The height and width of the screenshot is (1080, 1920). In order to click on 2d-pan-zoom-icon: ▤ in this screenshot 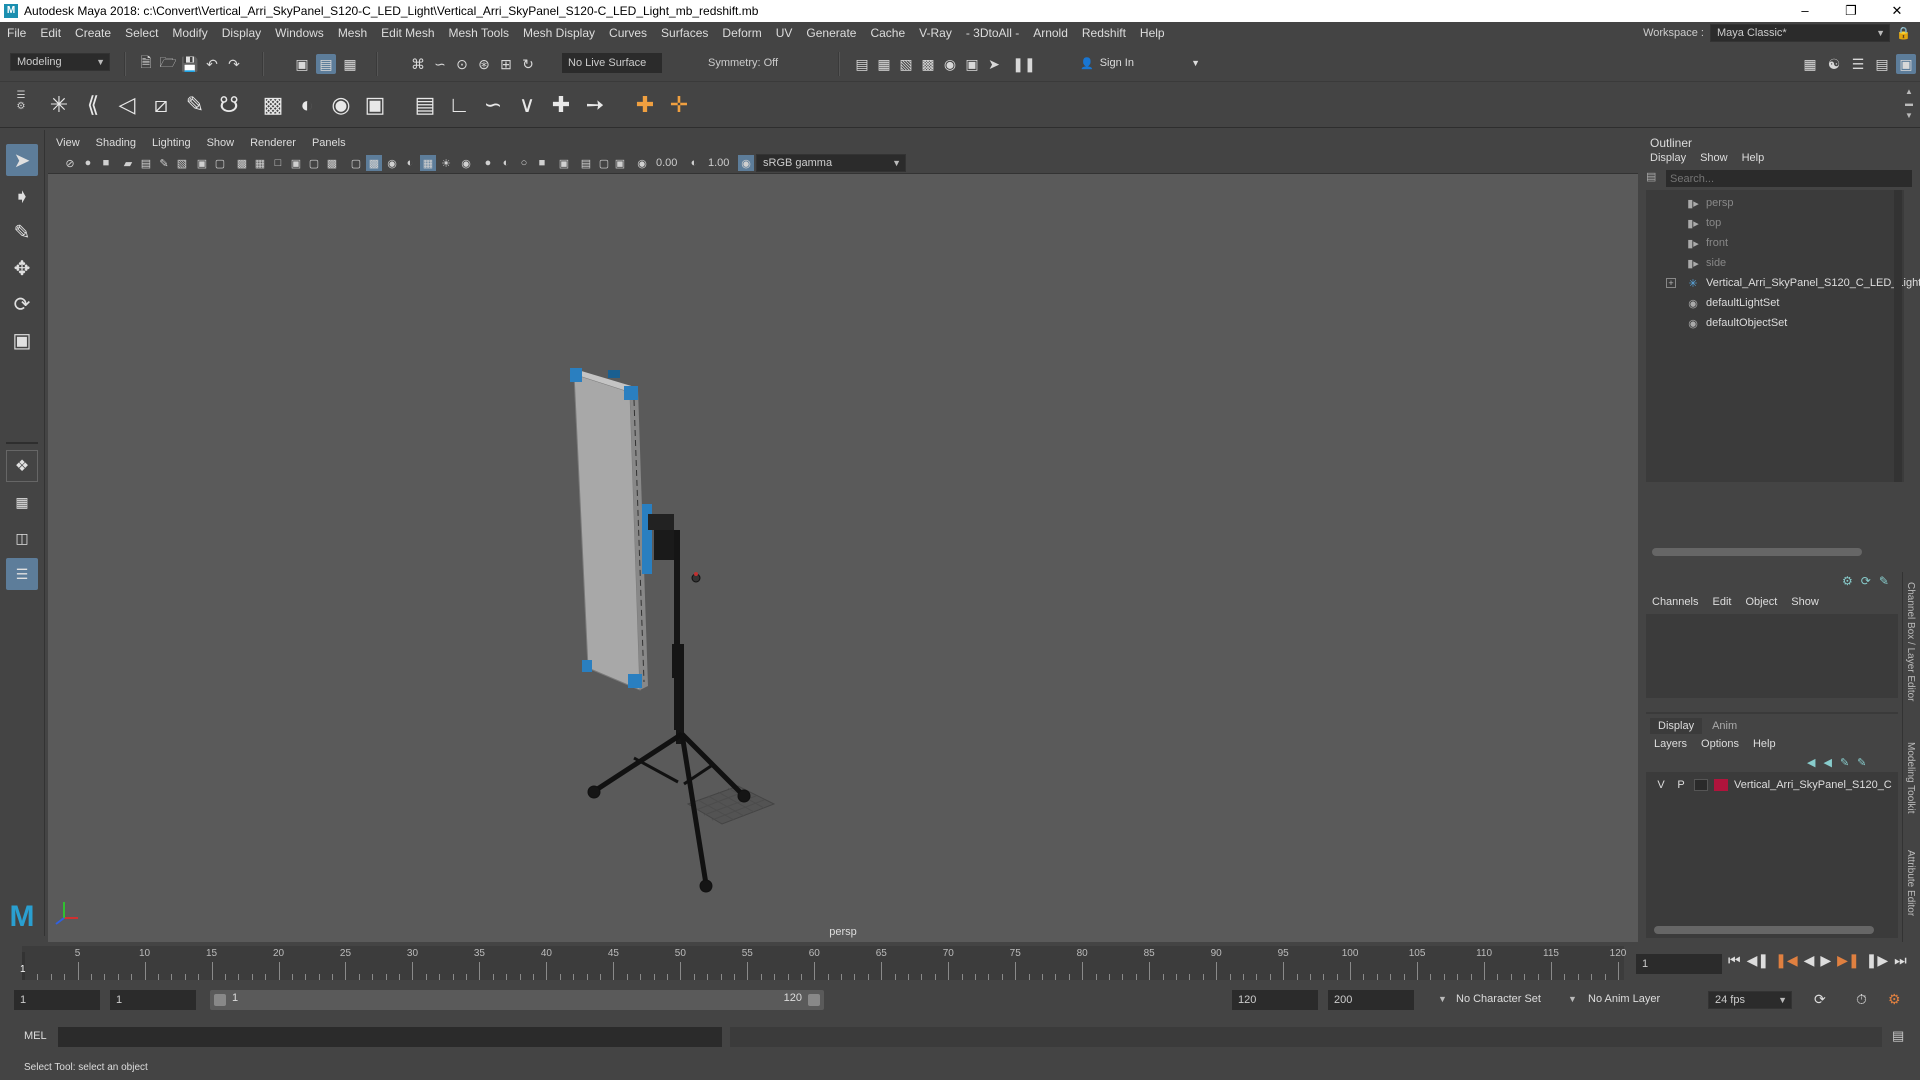, I will do `click(146, 163)`.